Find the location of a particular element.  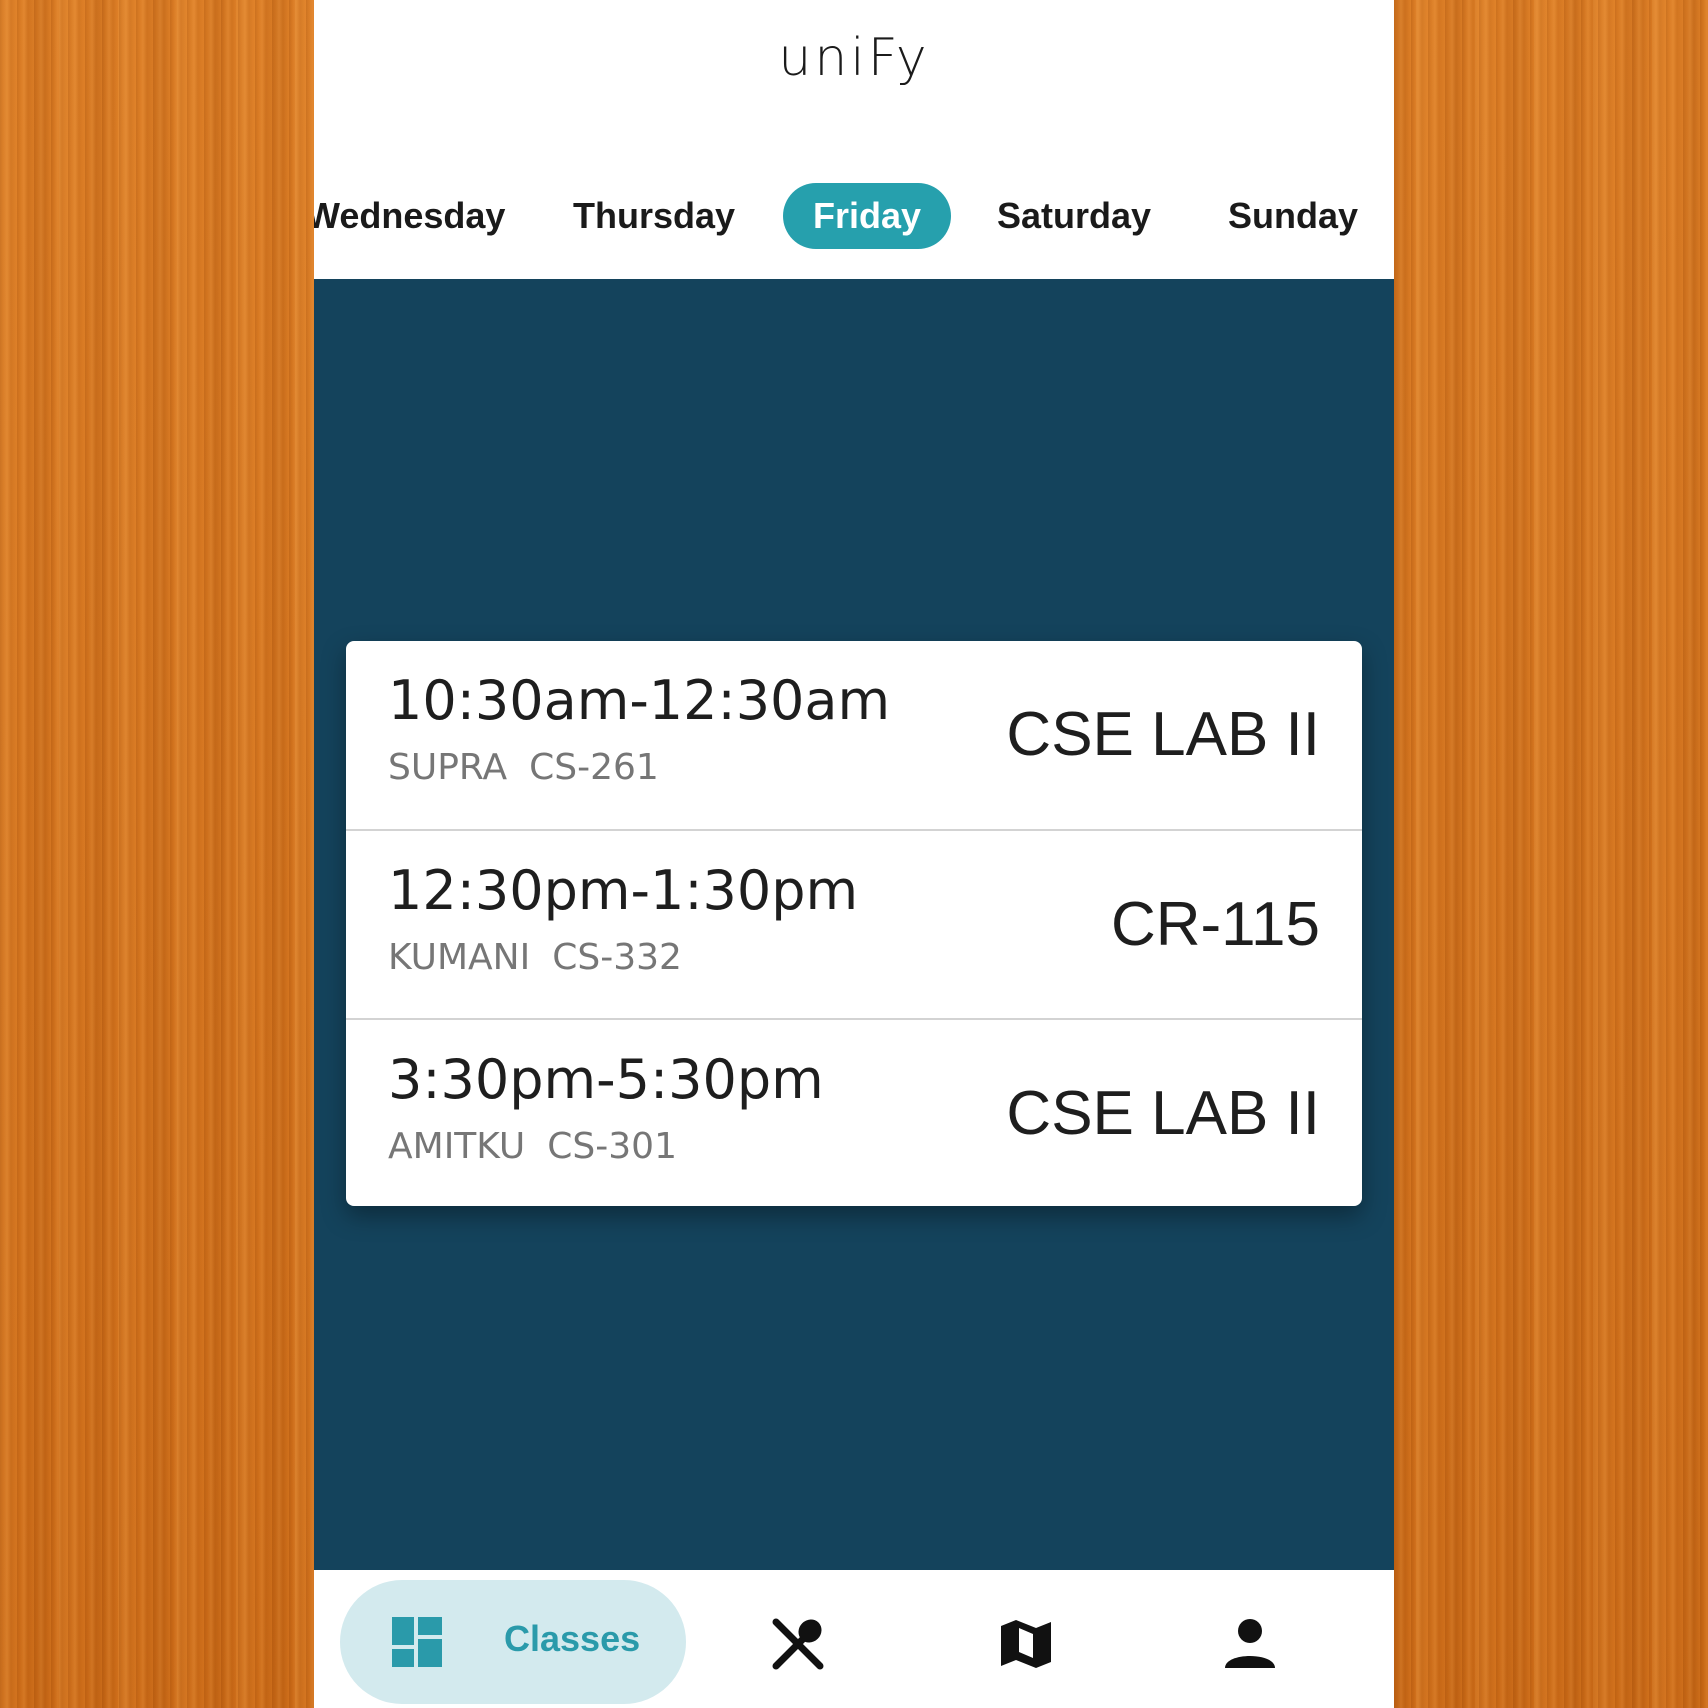

class-instructor: SUPRA is located at coordinates (448, 767).